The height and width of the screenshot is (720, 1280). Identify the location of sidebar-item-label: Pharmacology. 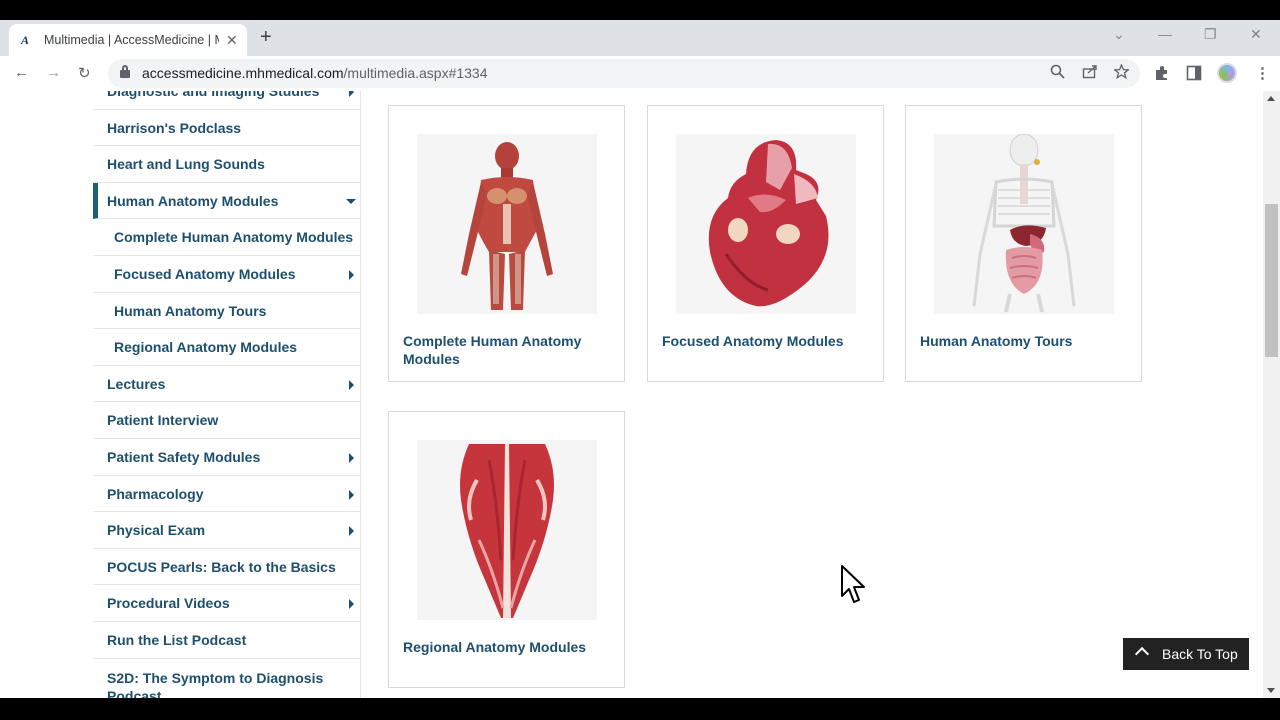
(155, 493).